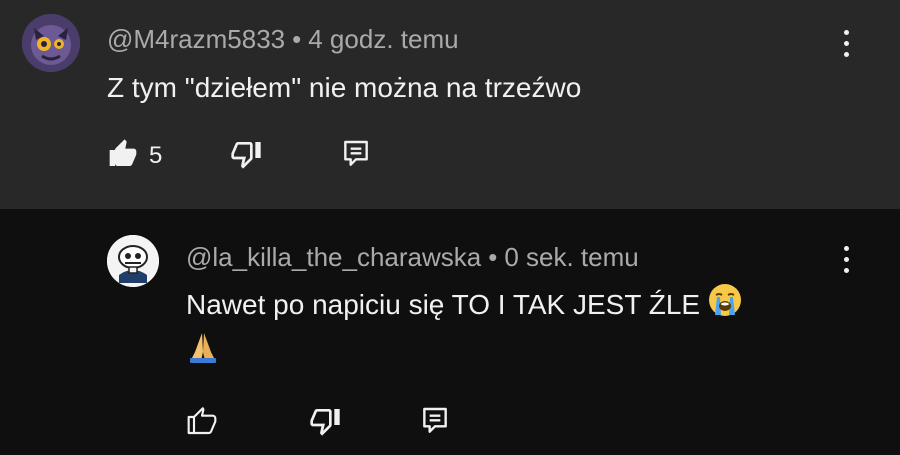 The image size is (900, 455). What do you see at coordinates (156, 155) in the screenshot?
I see `like-count: 5` at bounding box center [156, 155].